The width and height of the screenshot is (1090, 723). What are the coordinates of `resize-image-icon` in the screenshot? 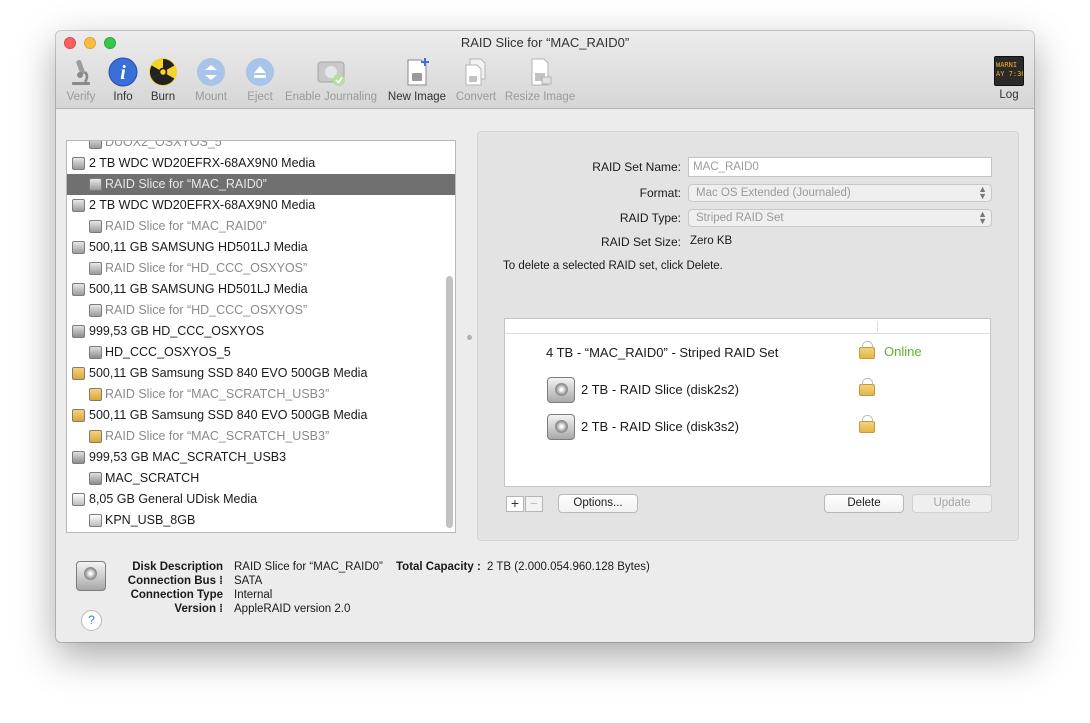 It's located at (540, 72).